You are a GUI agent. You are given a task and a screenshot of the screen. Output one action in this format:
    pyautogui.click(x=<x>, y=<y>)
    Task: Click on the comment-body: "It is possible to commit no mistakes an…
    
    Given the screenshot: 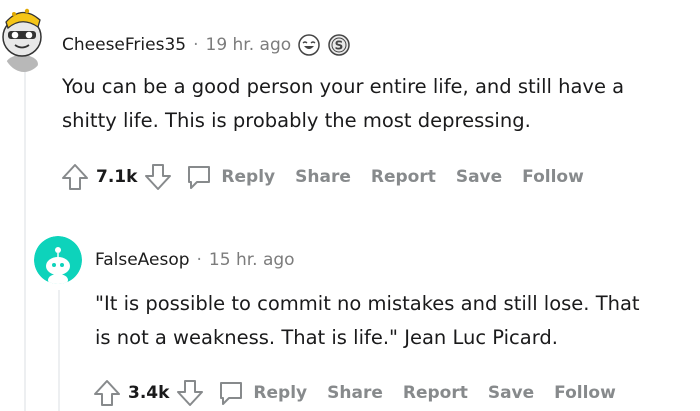 What is the action you would take?
    pyautogui.click(x=367, y=321)
    